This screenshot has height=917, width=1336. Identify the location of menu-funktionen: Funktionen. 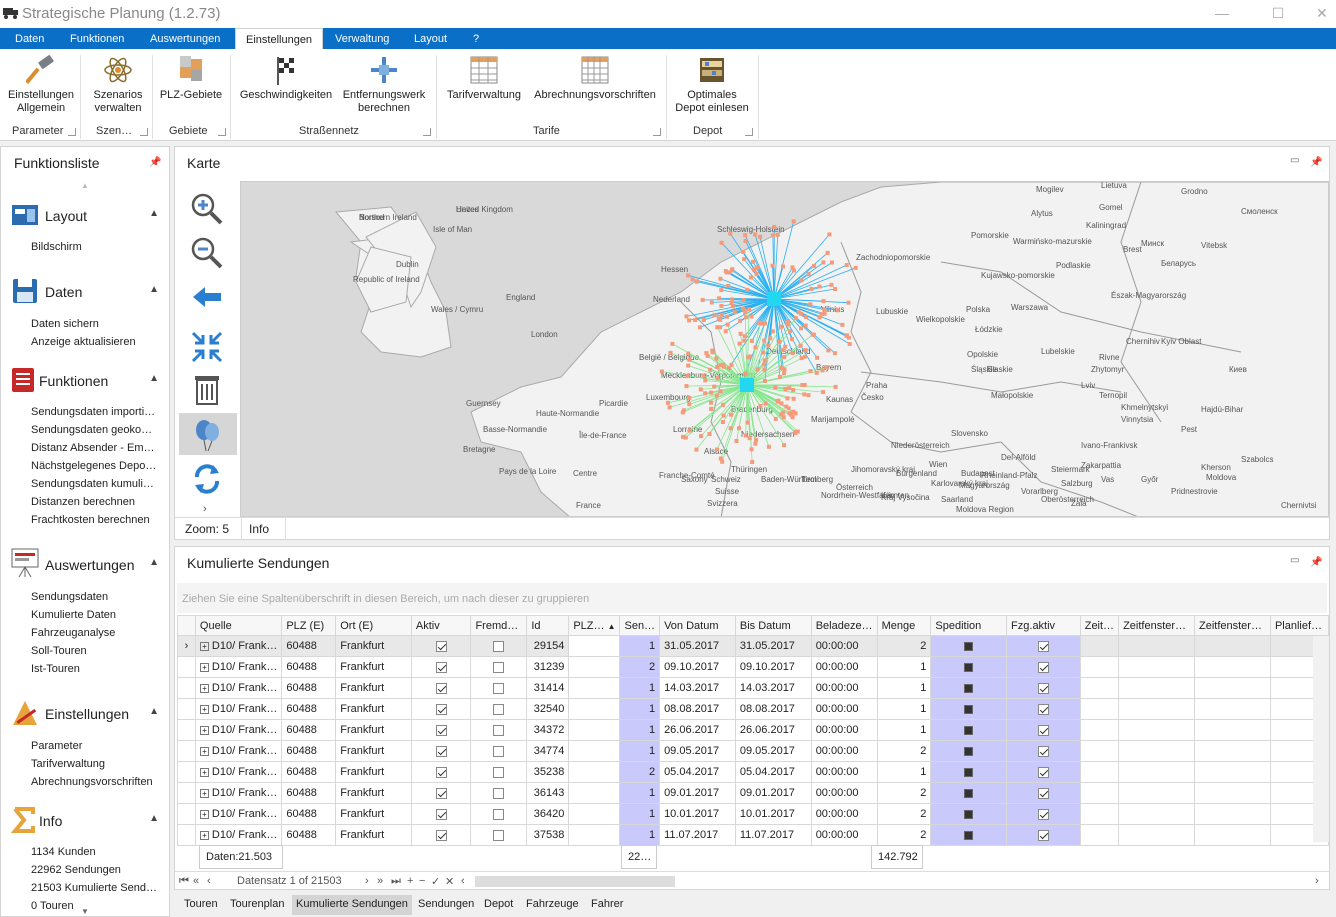
(97, 39).